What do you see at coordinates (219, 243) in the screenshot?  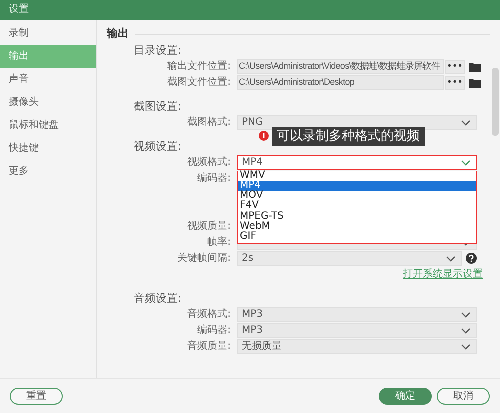 I see `field-label: 帧率:` at bounding box center [219, 243].